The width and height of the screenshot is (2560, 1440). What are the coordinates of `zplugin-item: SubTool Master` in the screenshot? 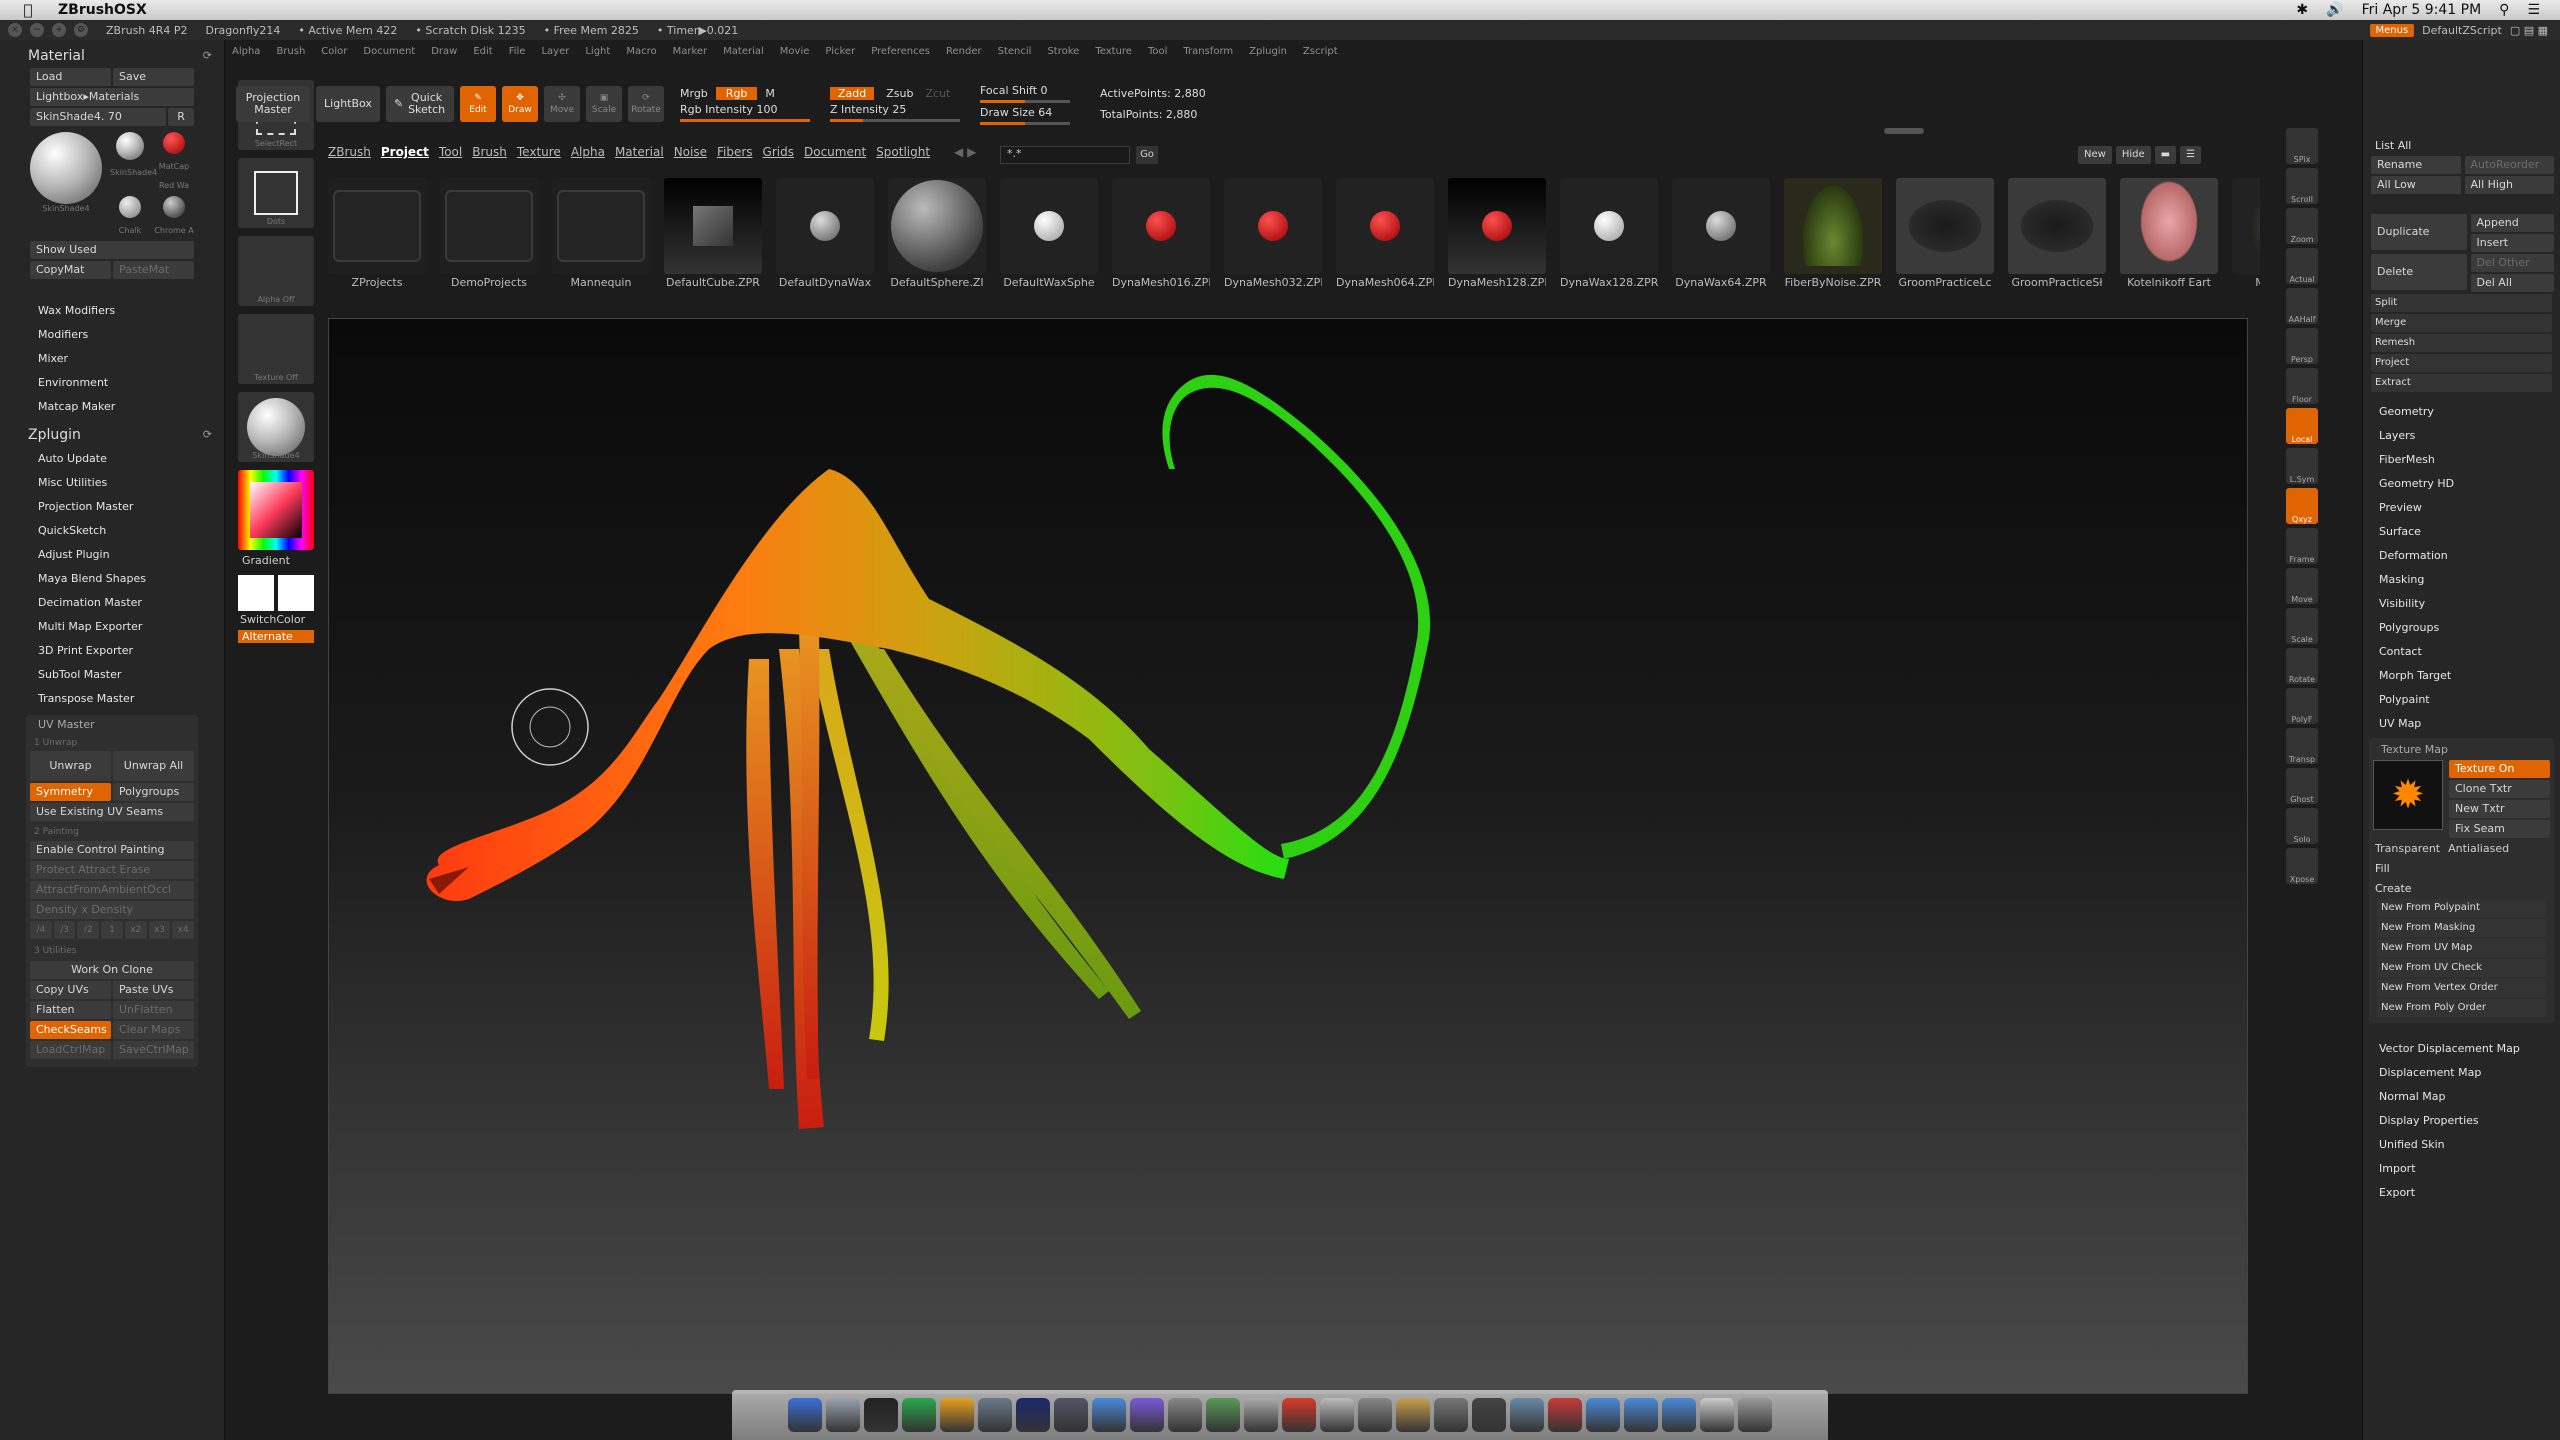 It's located at (112, 675).